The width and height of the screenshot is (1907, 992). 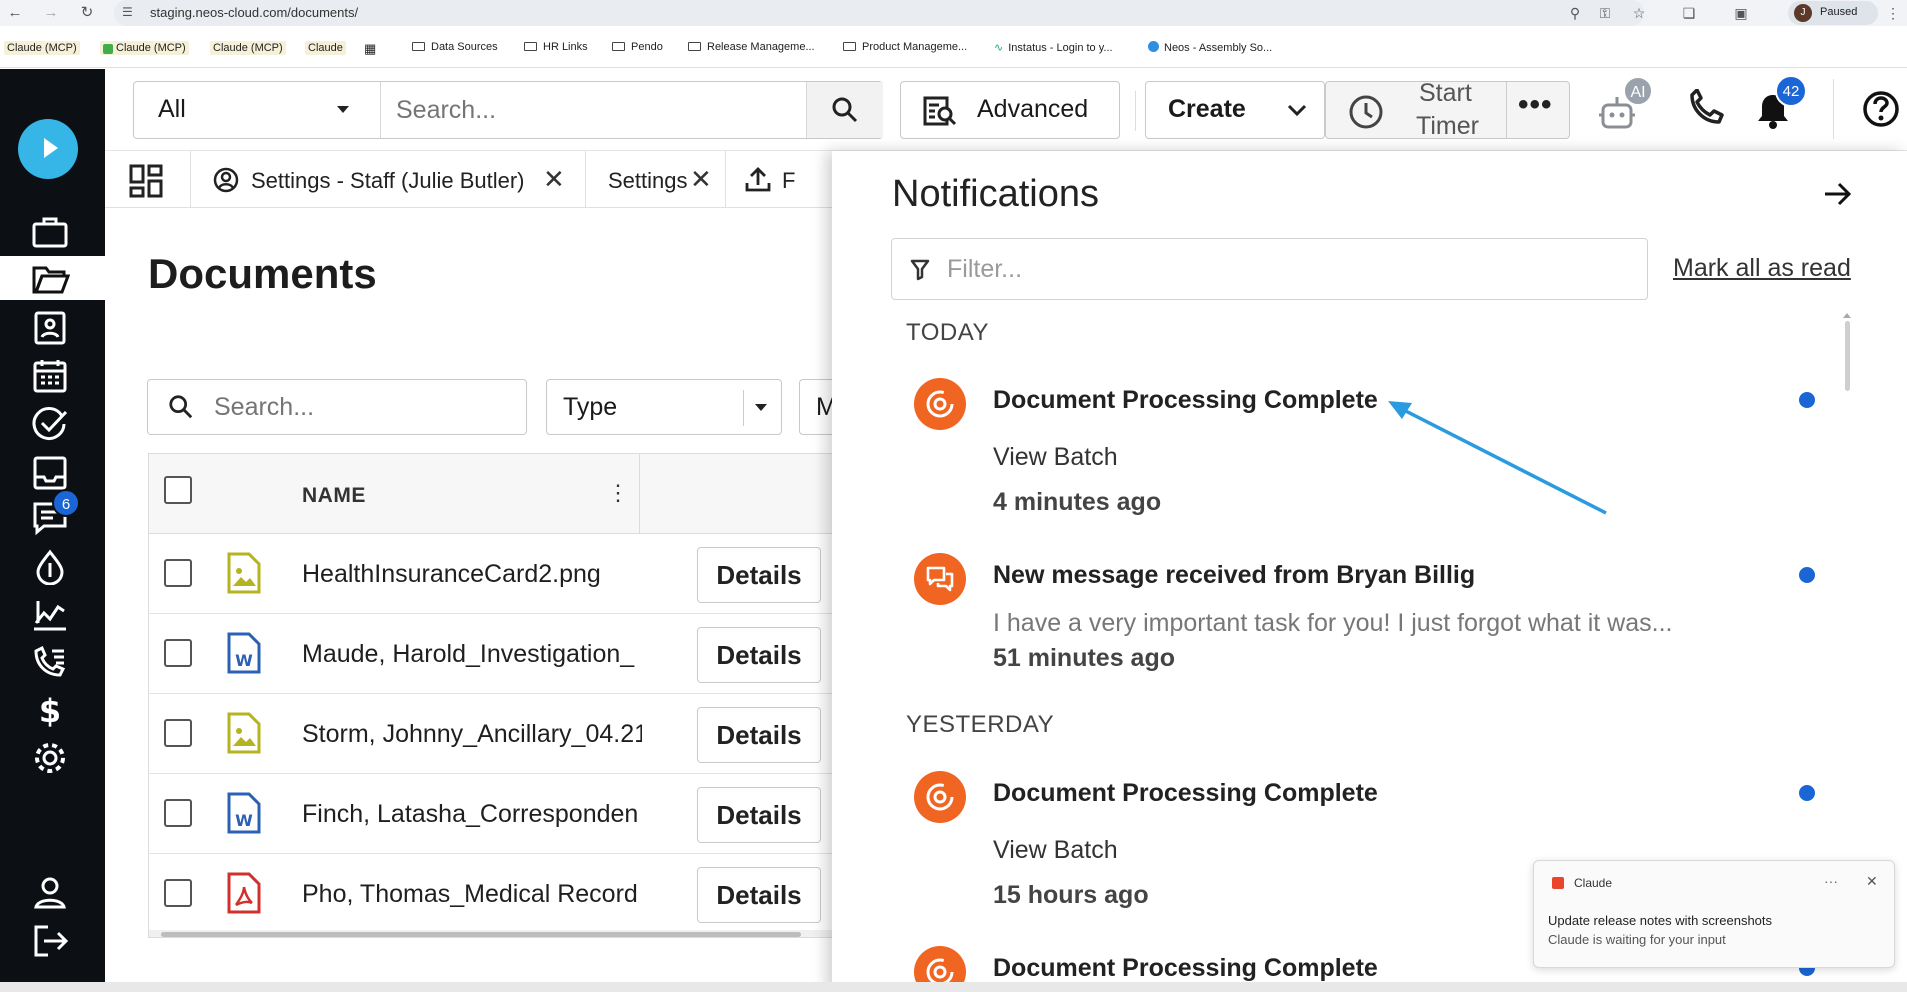 What do you see at coordinates (148, 179) in the screenshot?
I see `tab-dashboard` at bounding box center [148, 179].